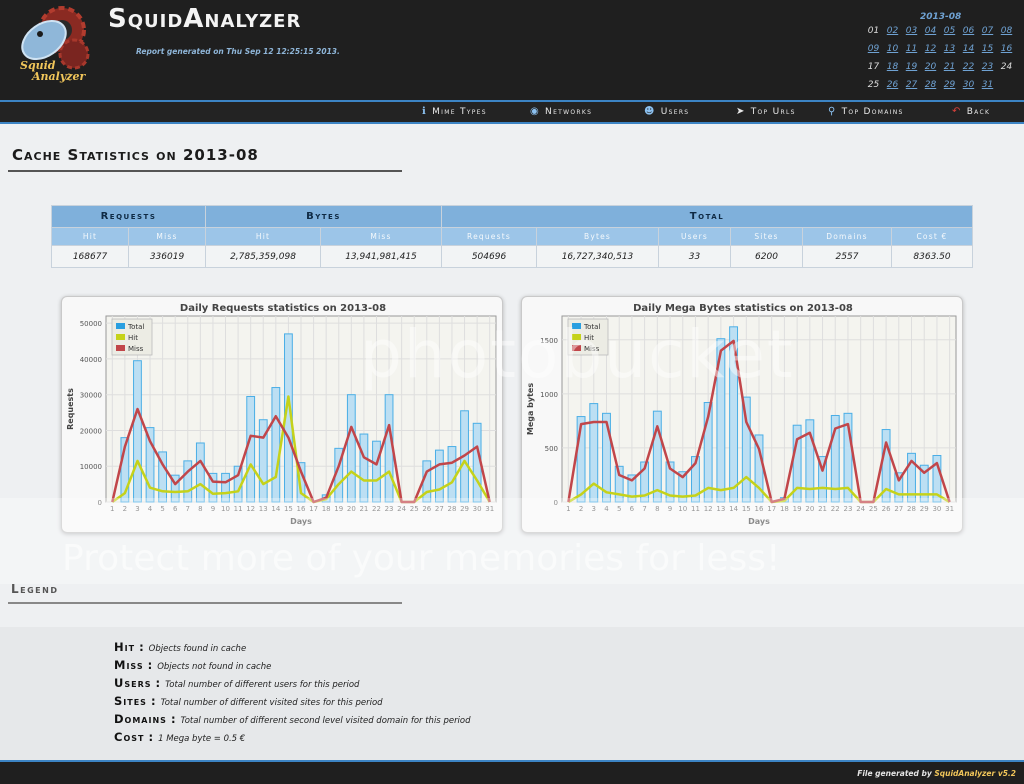 The width and height of the screenshot is (1024, 784). Describe the element at coordinates (180, 737) in the screenshot. I see `legend-item: Cost:1 Mega byte = 0.5 €` at that location.